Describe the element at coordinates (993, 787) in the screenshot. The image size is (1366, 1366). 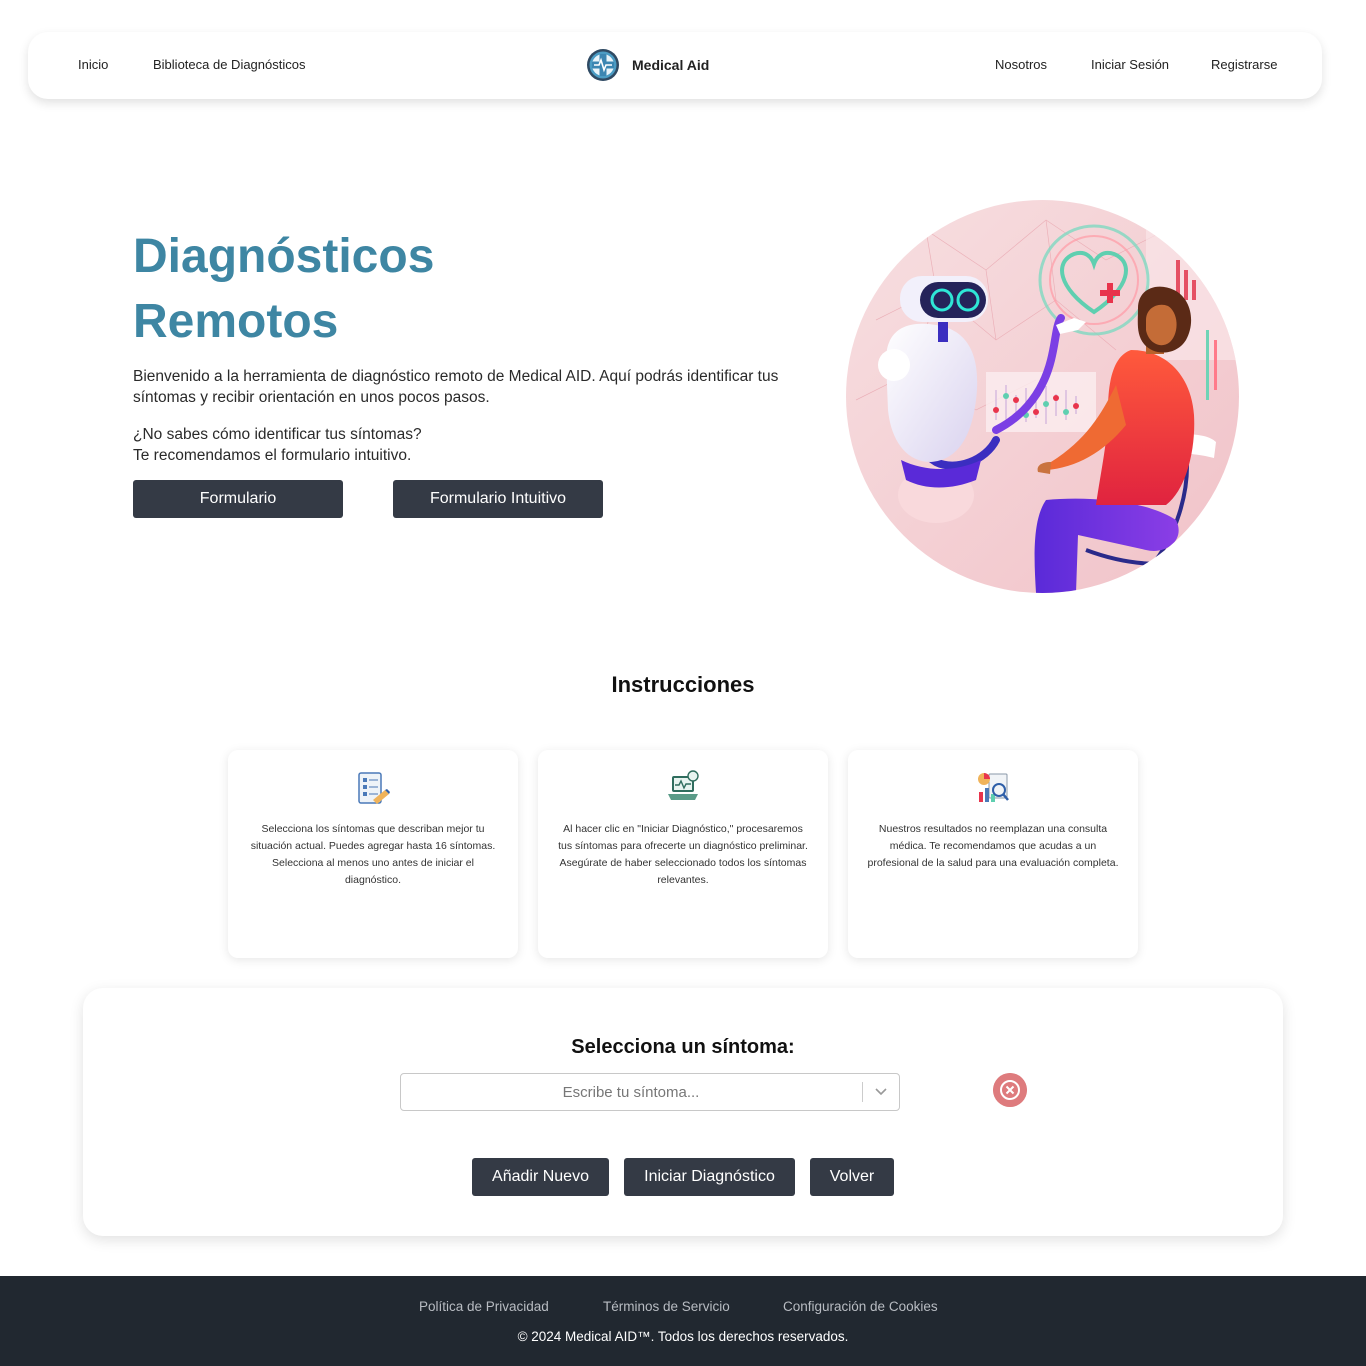
I see `analytics-report-icon` at that location.